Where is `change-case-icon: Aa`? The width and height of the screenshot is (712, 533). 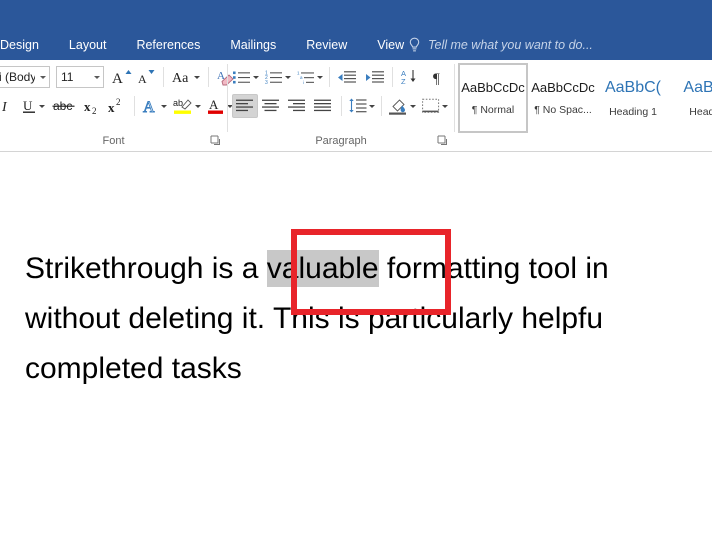 change-case-icon: Aa is located at coordinates (180, 78).